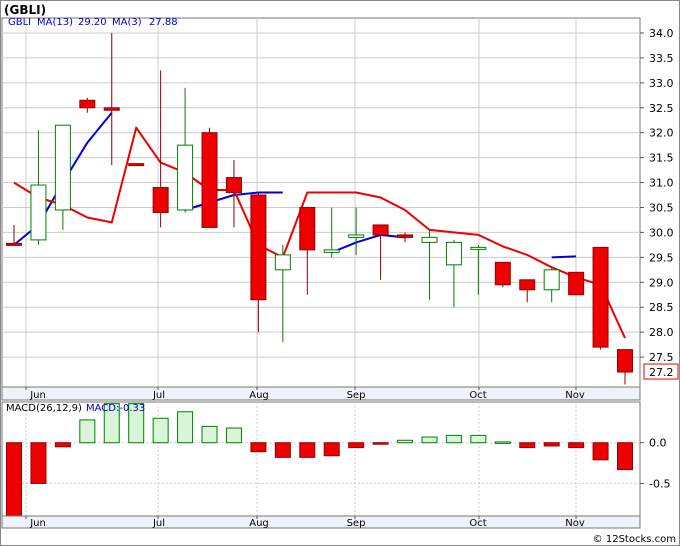 This screenshot has width=680, height=546. I want to click on price-tag-text: 27.2, so click(661, 372).